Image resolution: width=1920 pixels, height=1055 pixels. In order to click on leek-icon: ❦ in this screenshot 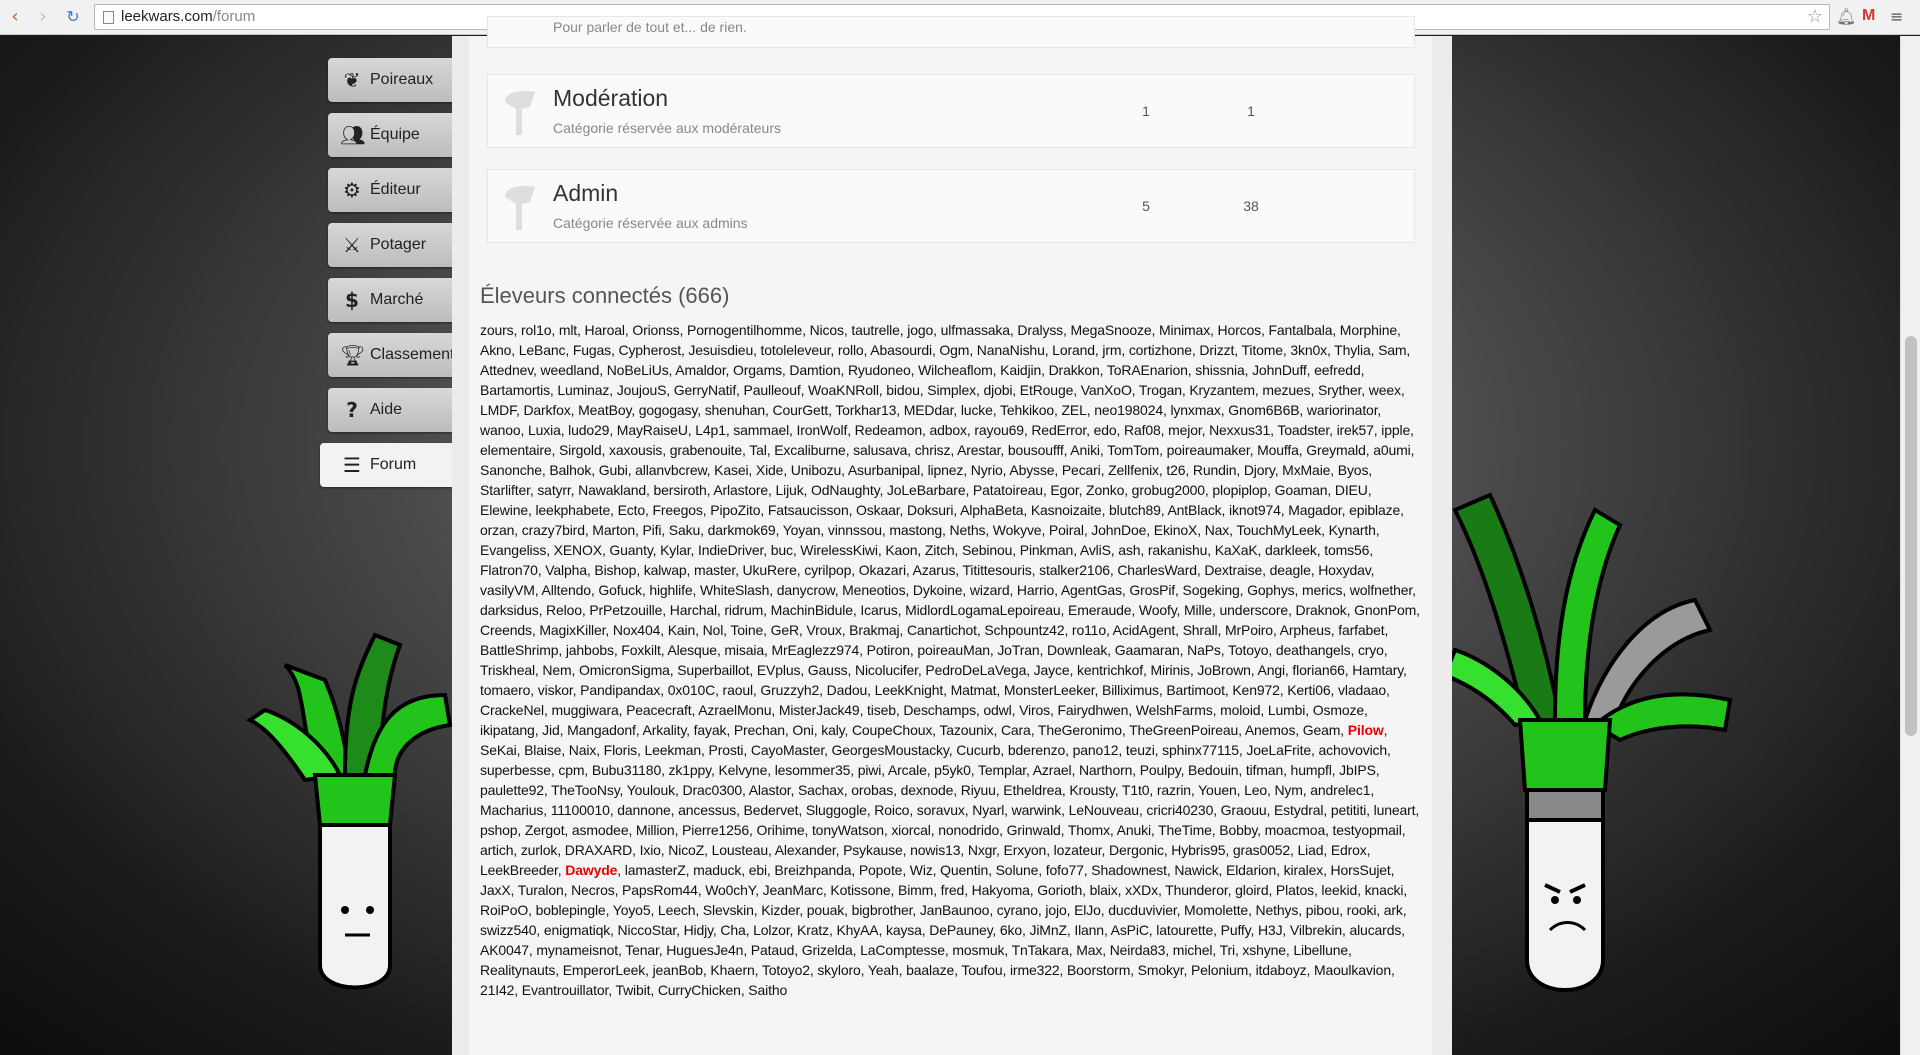, I will do `click(352, 80)`.